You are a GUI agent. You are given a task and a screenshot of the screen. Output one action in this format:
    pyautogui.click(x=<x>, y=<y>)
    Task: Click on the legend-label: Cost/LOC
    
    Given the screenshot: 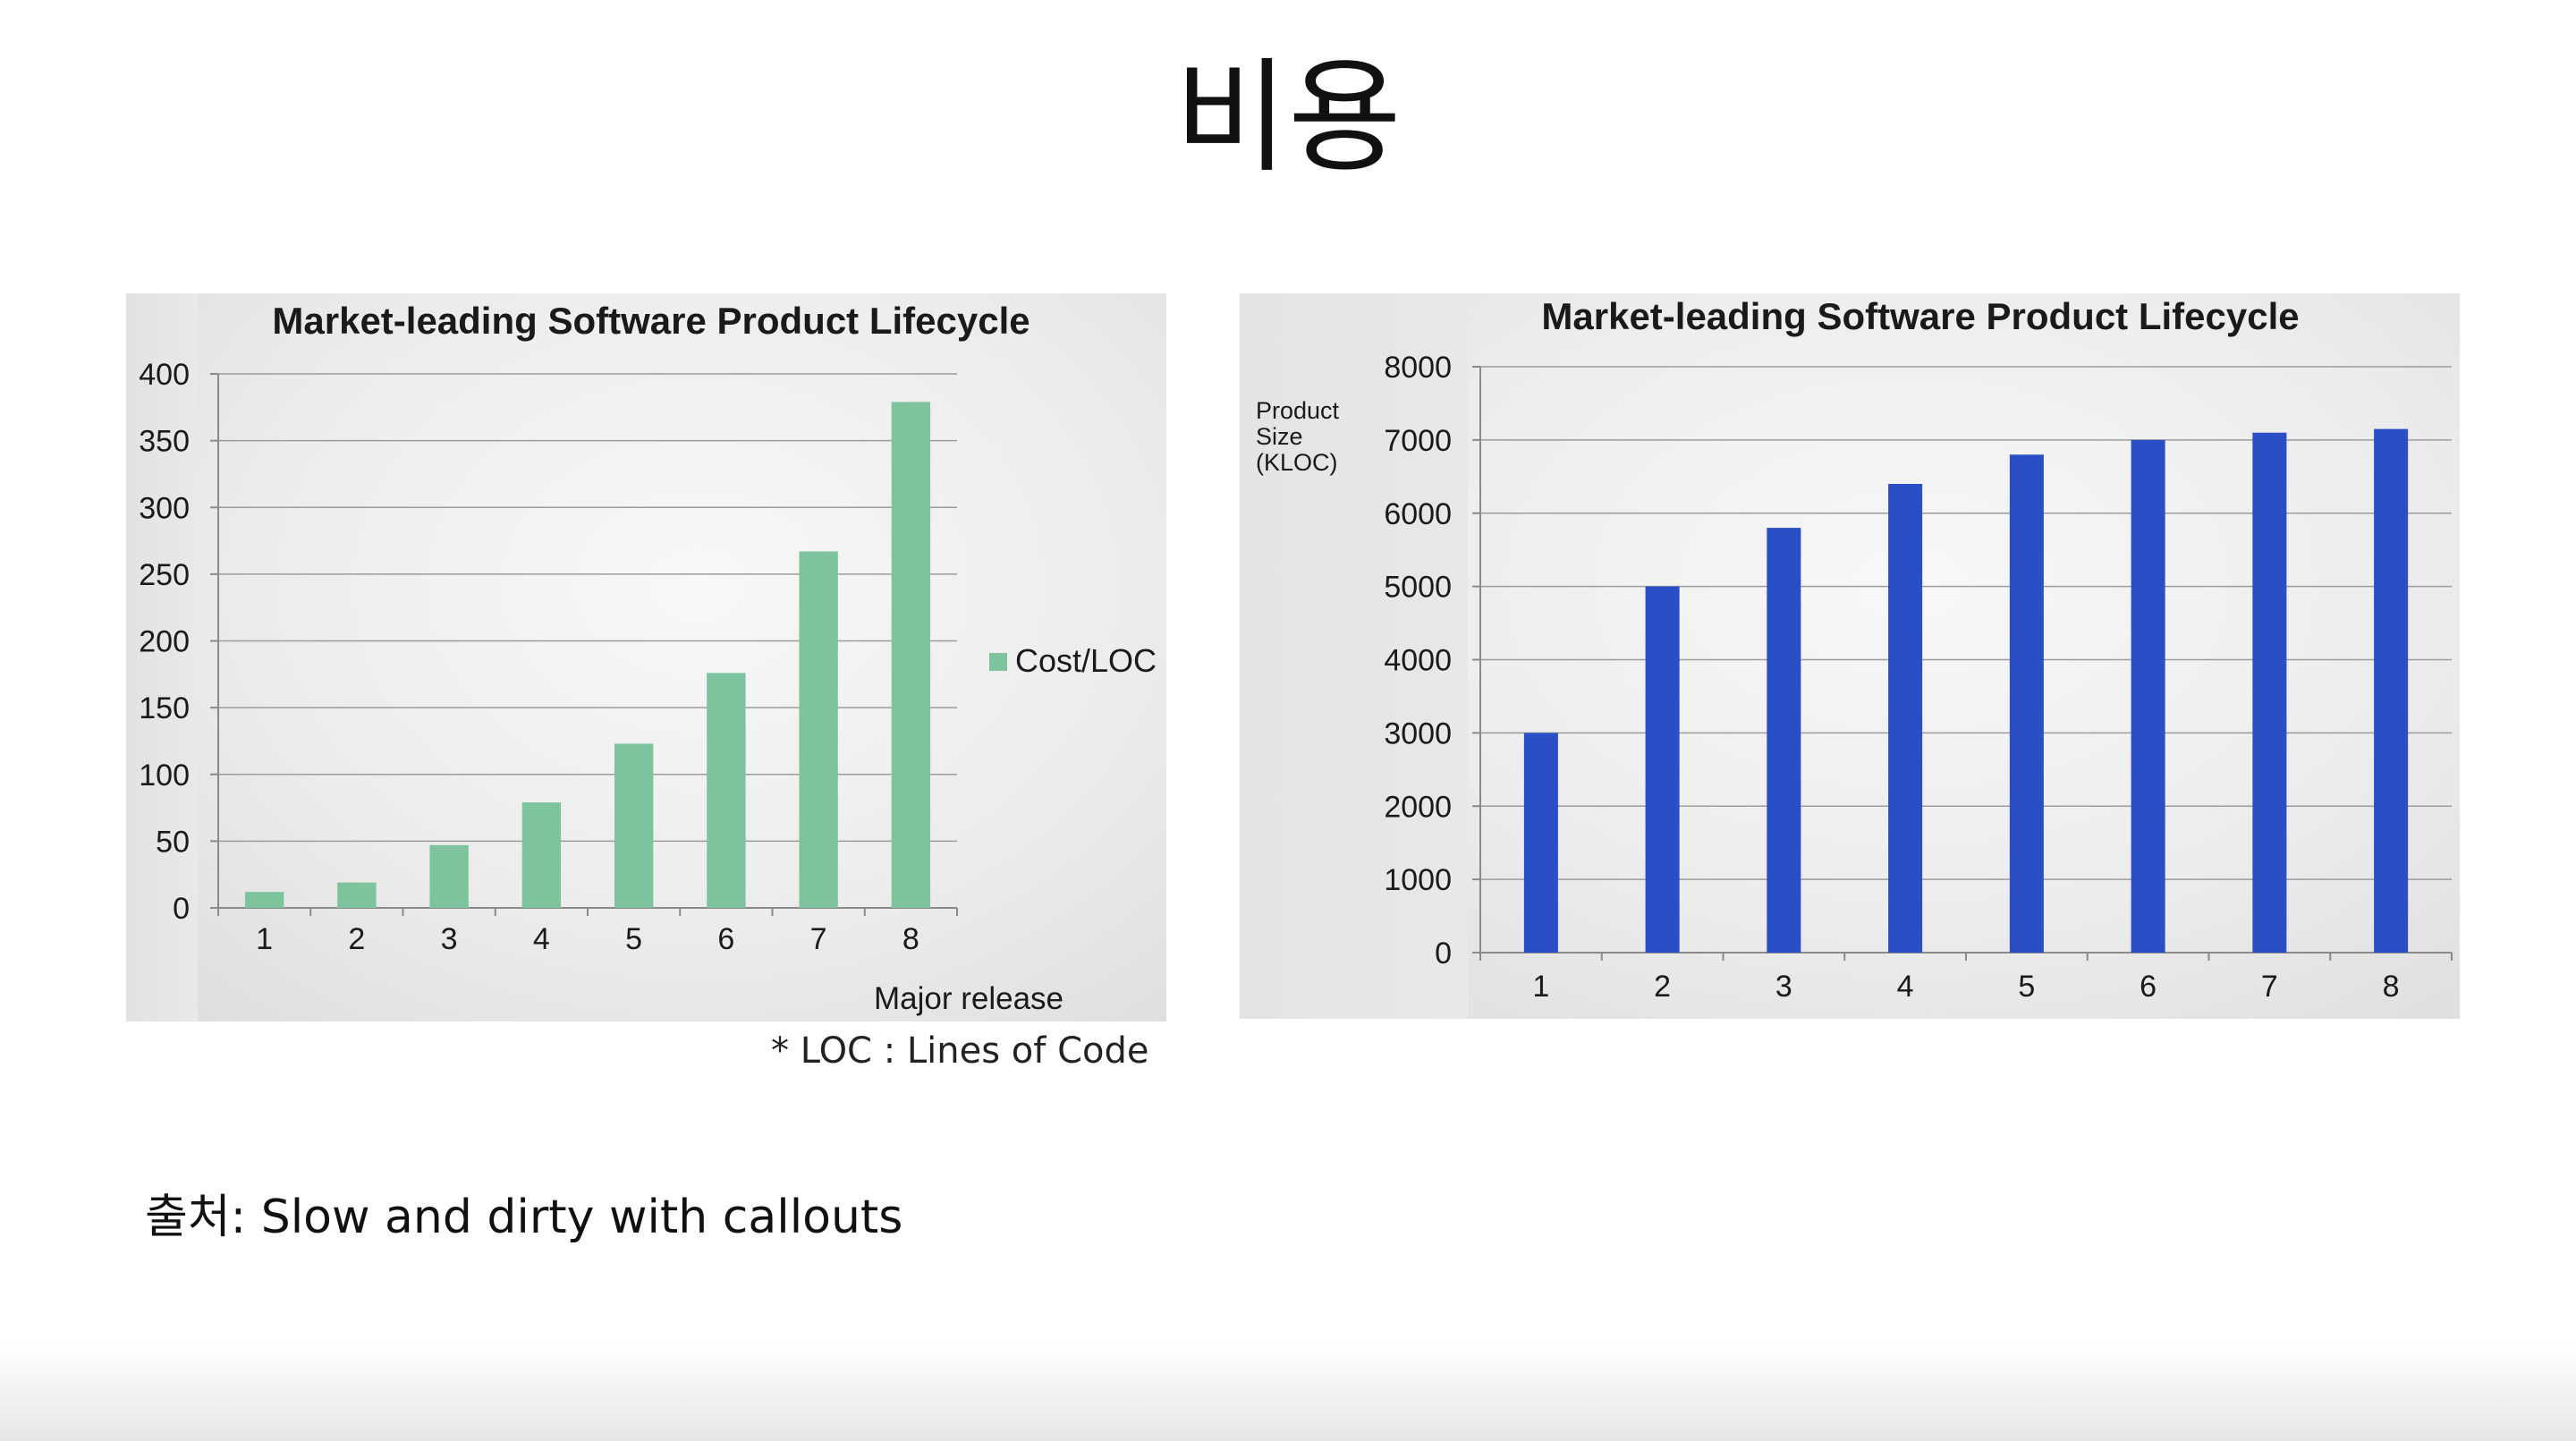 What is the action you would take?
    pyautogui.click(x=1086, y=660)
    